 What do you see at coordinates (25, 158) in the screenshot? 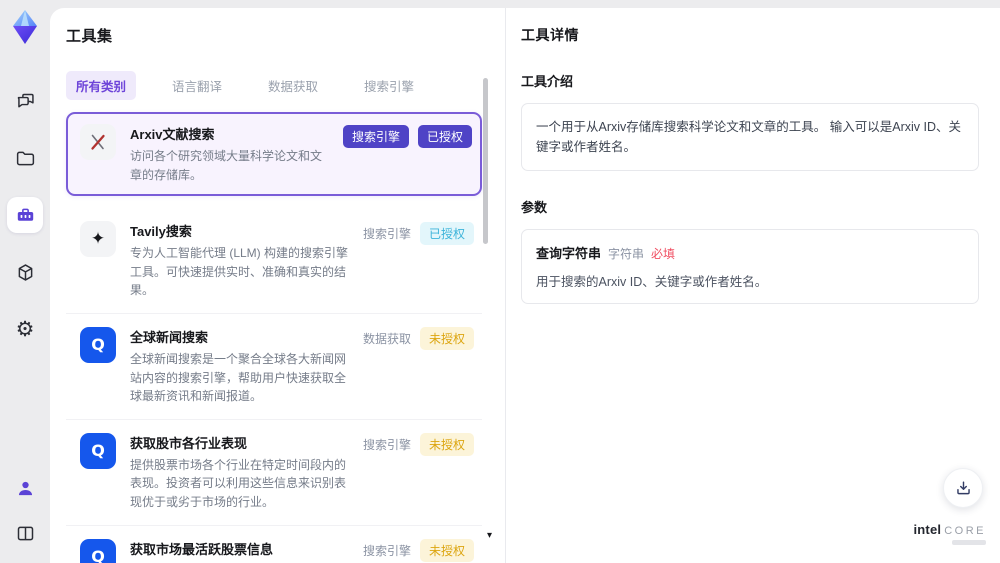
I see `folder-icon` at bounding box center [25, 158].